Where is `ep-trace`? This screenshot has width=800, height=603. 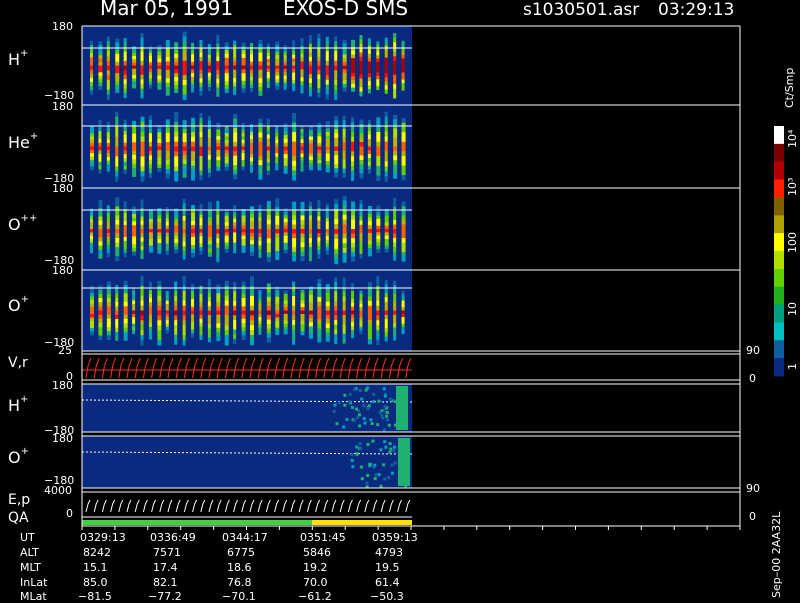
ep-trace is located at coordinates (260, 506).